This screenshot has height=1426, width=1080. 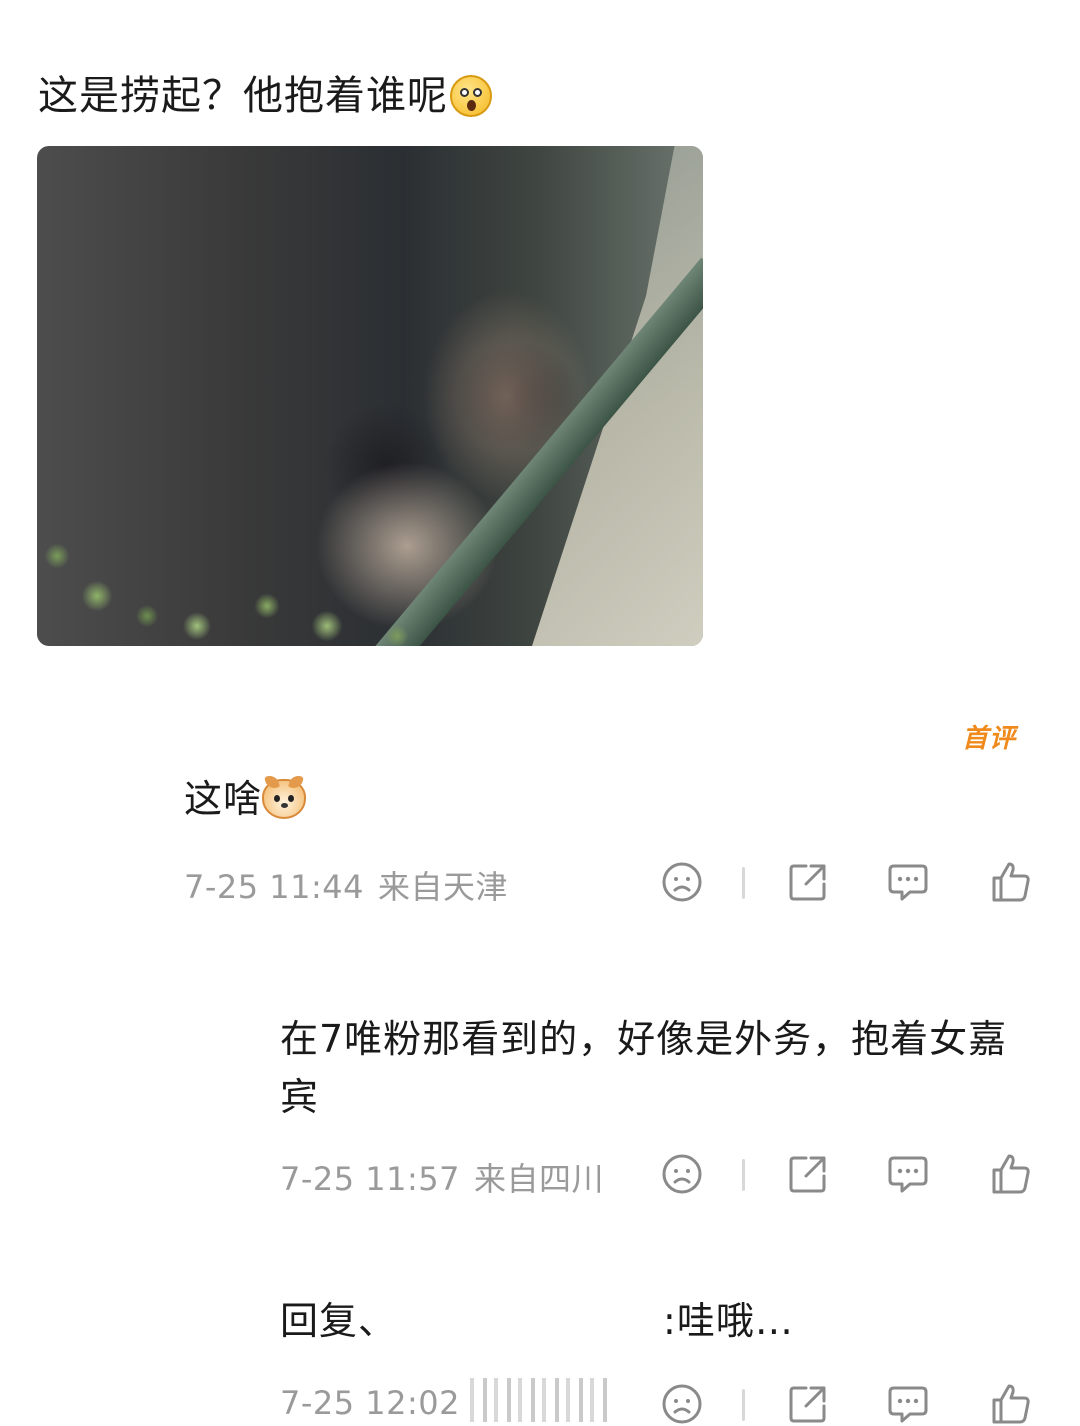 What do you see at coordinates (339, 1321) in the screenshot?
I see `reply-prefix: 回复、` at bounding box center [339, 1321].